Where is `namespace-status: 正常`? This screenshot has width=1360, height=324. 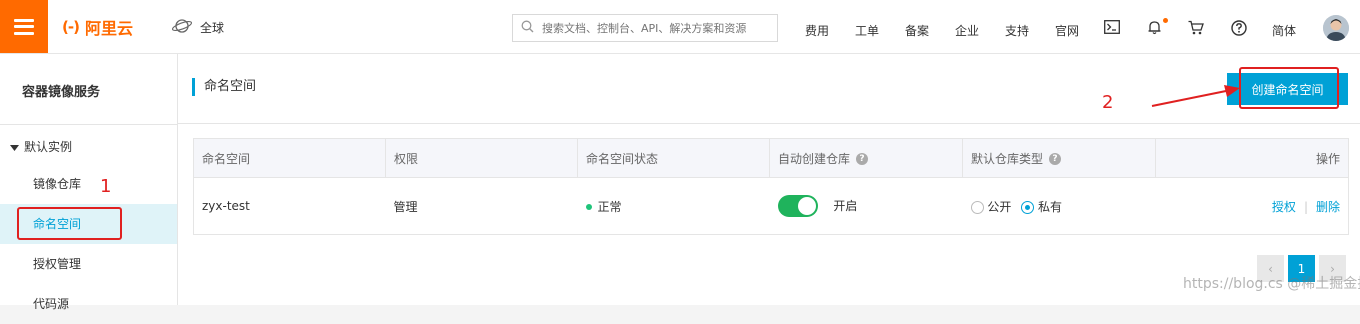 namespace-status: 正常 is located at coordinates (609, 206).